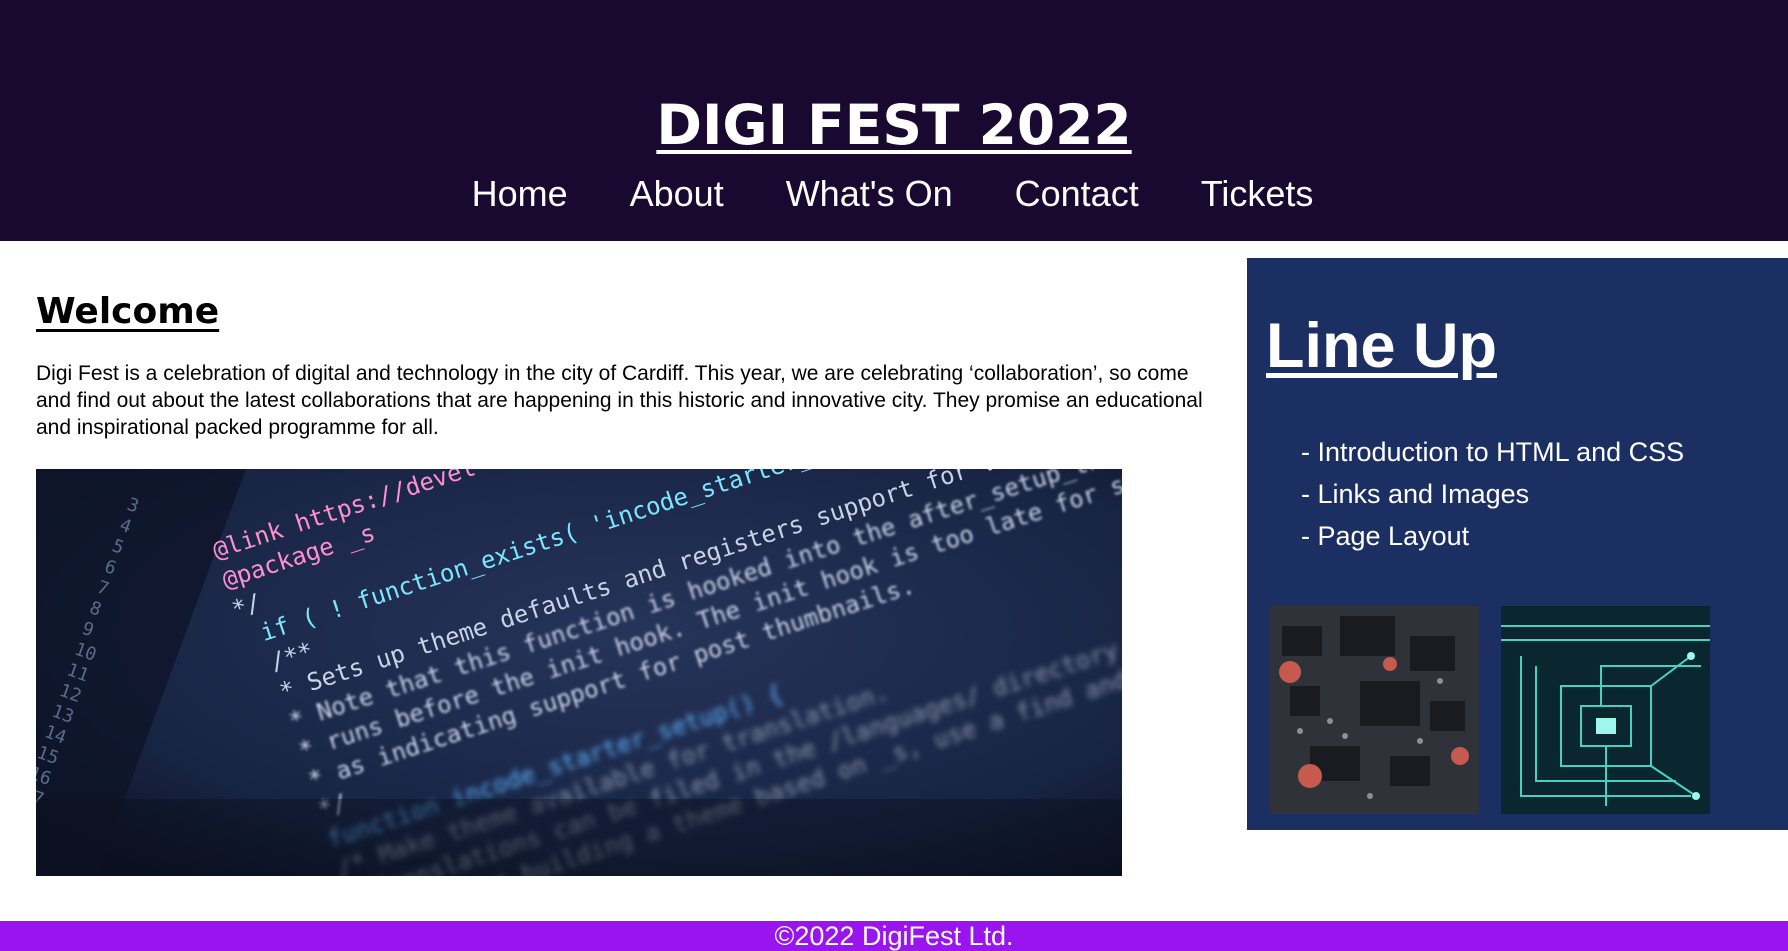 The width and height of the screenshot is (1788, 951). I want to click on welcome-heading: Welcome, so click(128, 311).